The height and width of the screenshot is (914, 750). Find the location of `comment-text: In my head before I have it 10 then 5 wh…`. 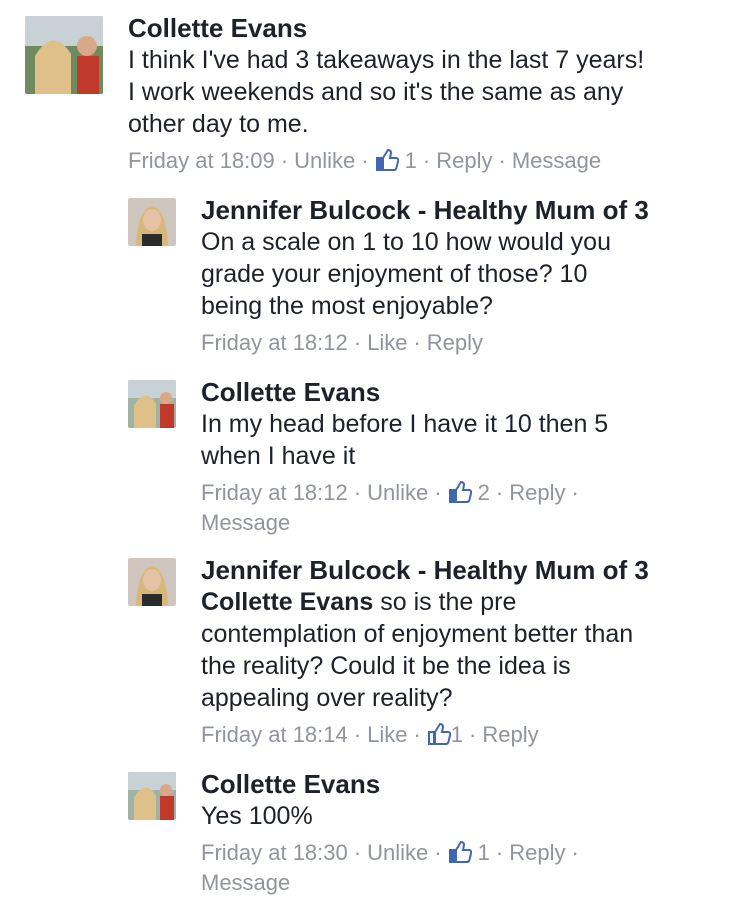

comment-text: In my head before I have it 10 then 5 wh… is located at coordinates (405, 440).